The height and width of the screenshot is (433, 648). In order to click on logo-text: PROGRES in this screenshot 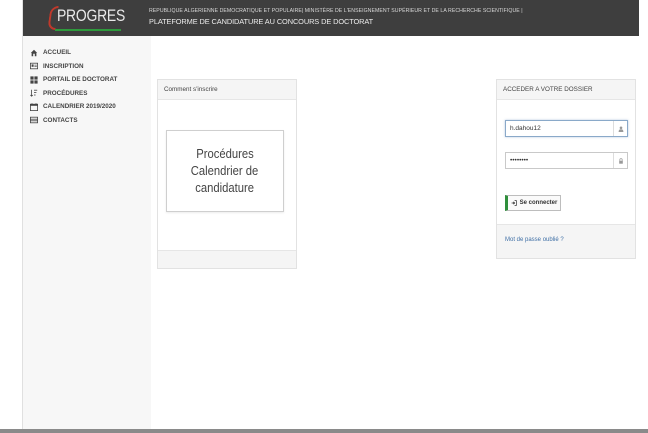, I will do `click(91, 15)`.